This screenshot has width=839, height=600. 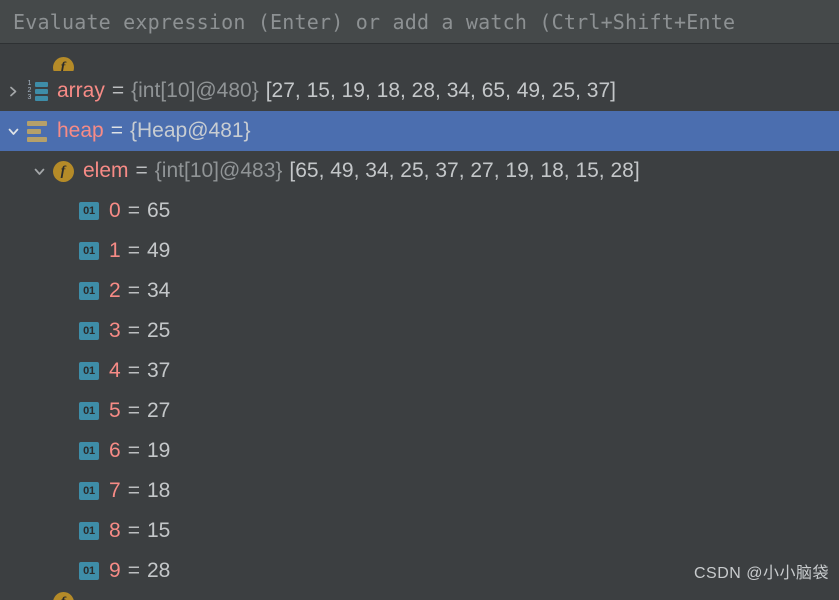 I want to click on element-value: 27, so click(x=158, y=410).